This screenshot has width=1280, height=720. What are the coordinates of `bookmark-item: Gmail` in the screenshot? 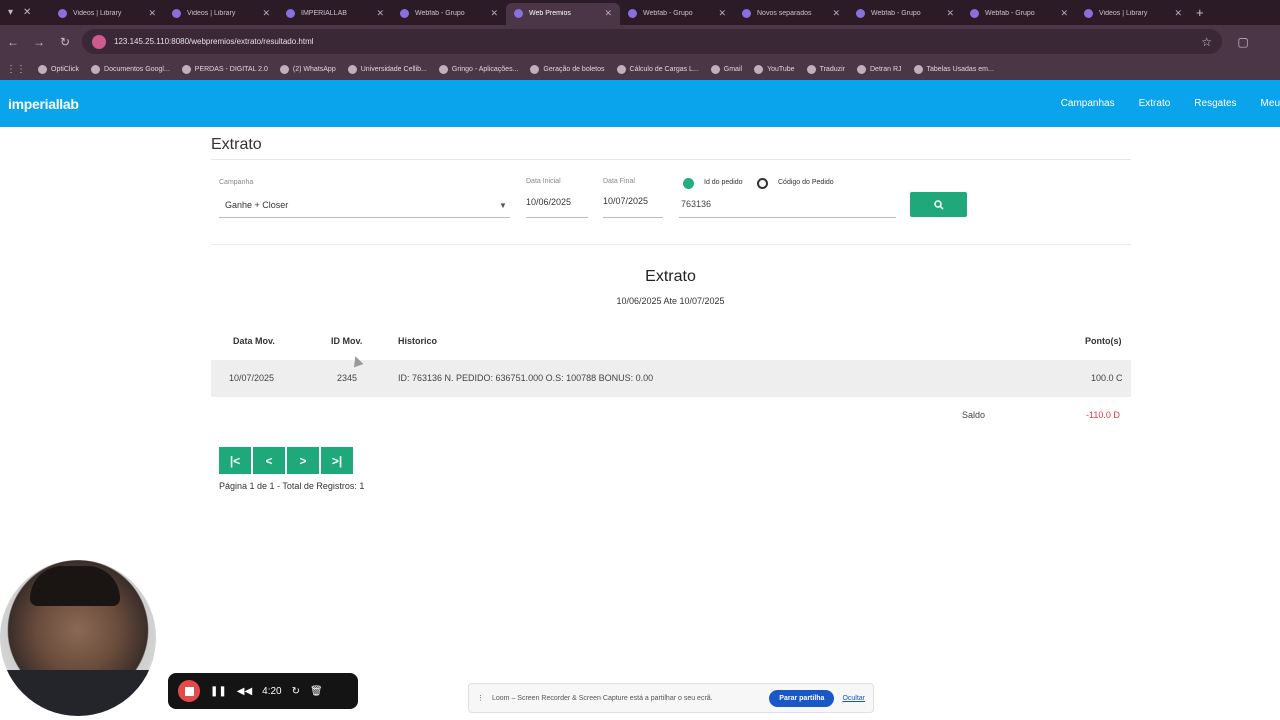 It's located at (726, 69).